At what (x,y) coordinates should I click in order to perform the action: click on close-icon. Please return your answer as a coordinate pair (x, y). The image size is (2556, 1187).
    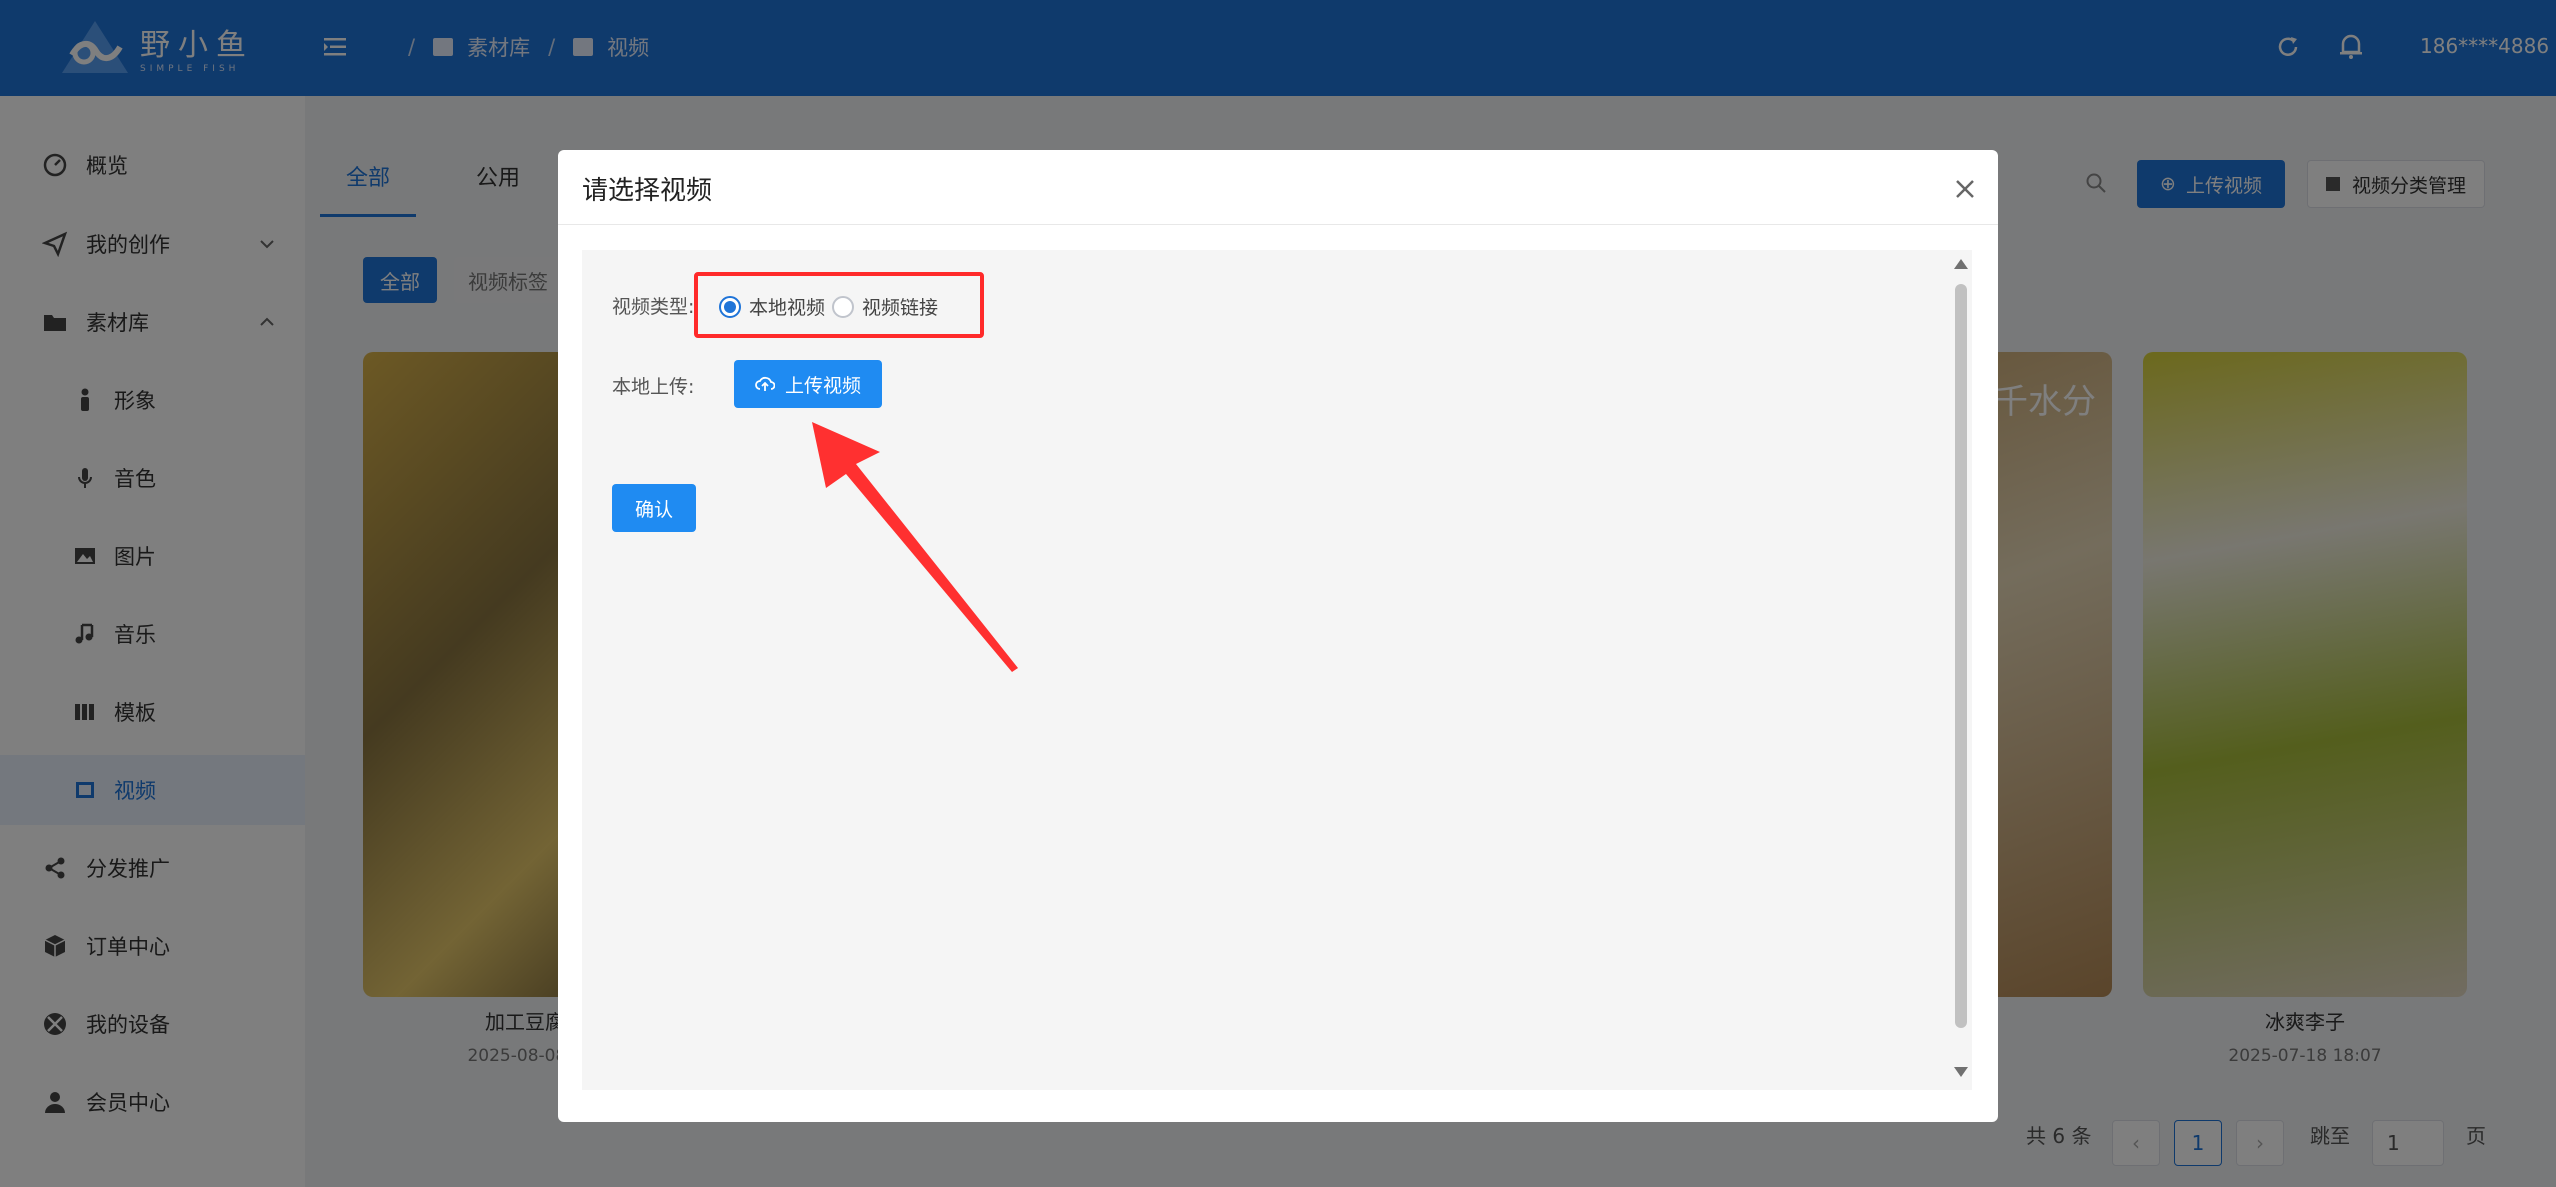
    Looking at the image, I should click on (1965, 189).